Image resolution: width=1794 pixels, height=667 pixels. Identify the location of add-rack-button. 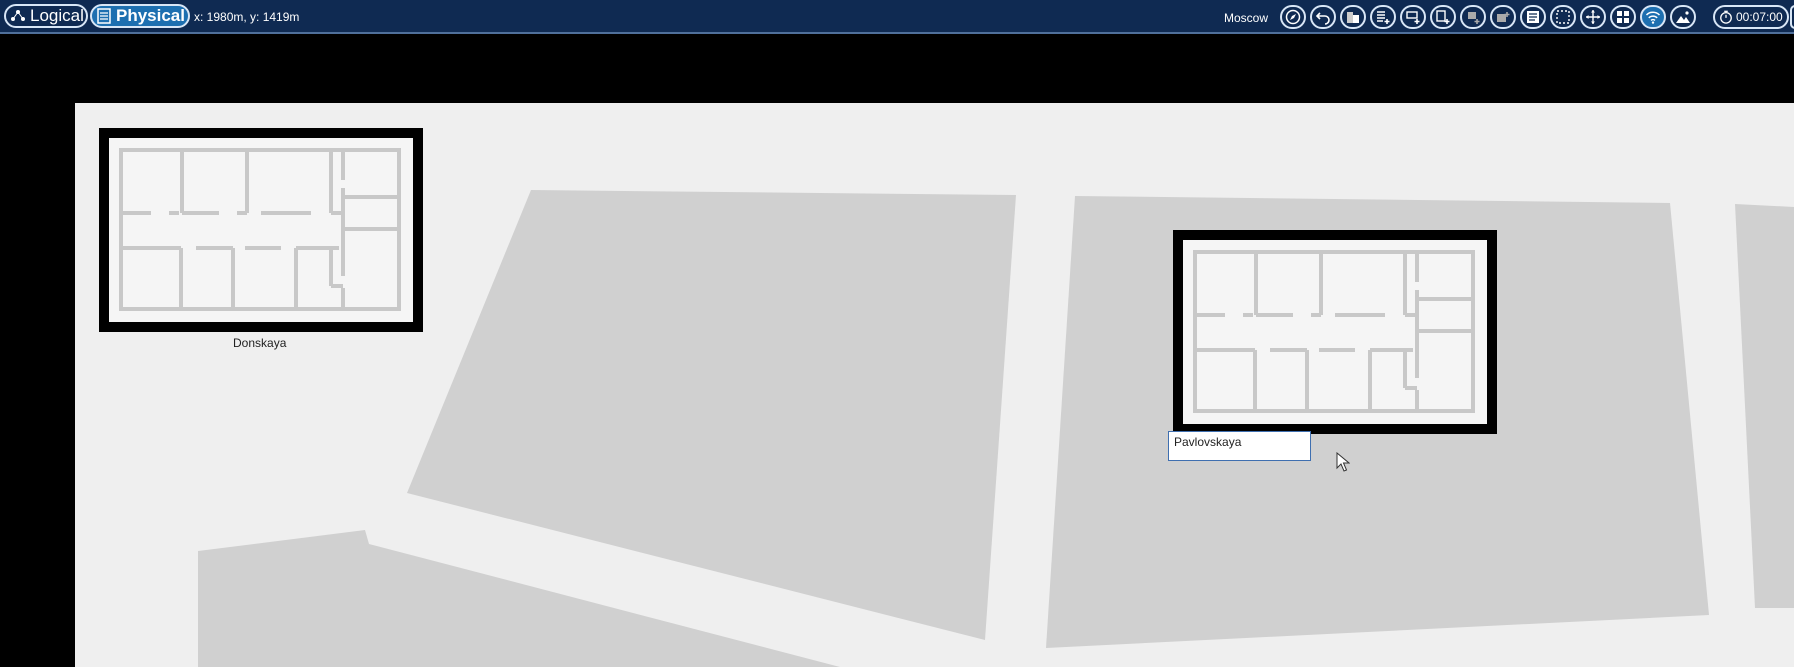
(1503, 17).